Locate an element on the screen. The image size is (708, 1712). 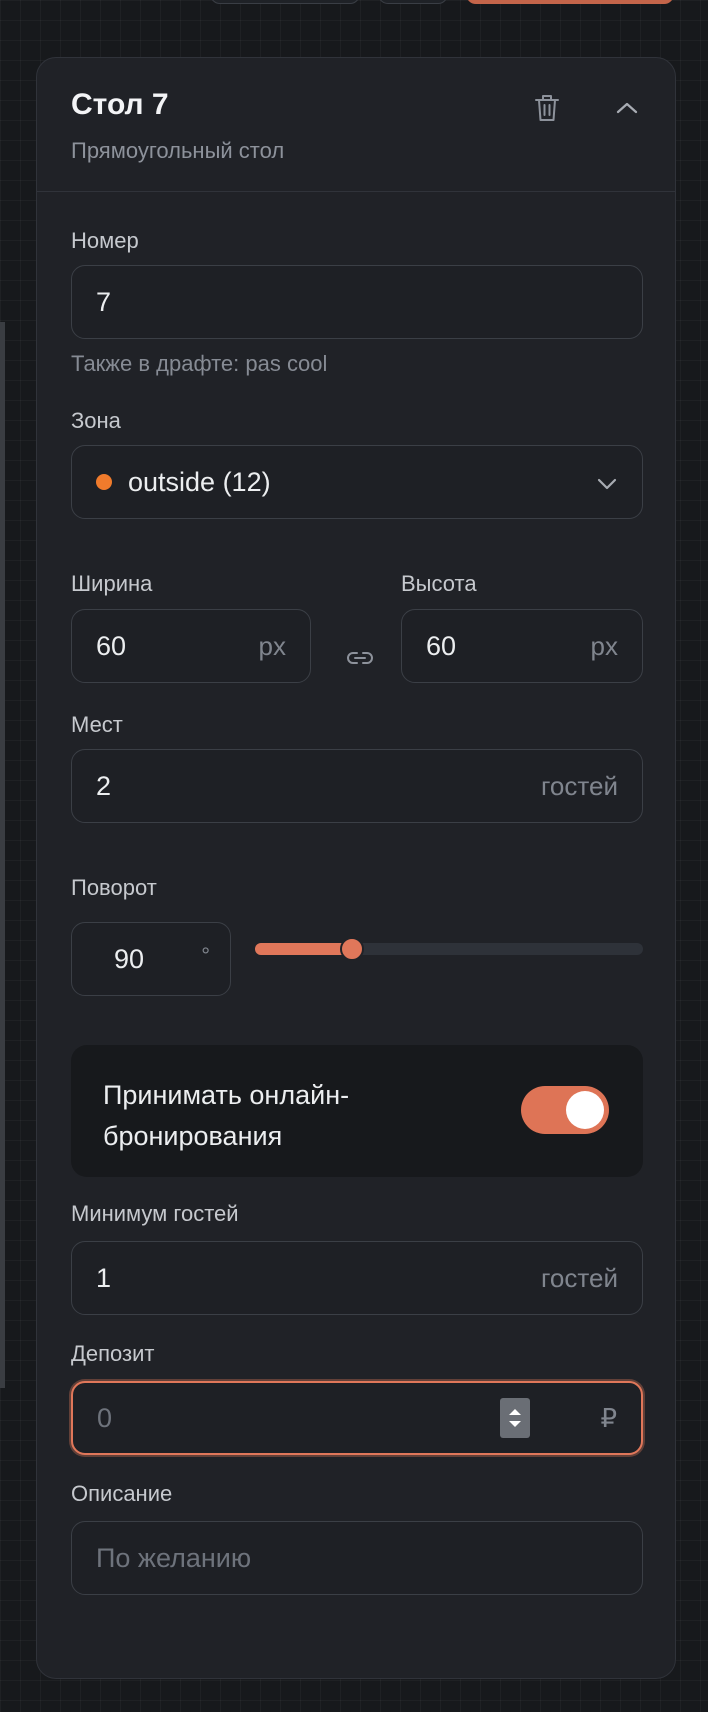
deposit-label: Депозит is located at coordinates (113, 1353).